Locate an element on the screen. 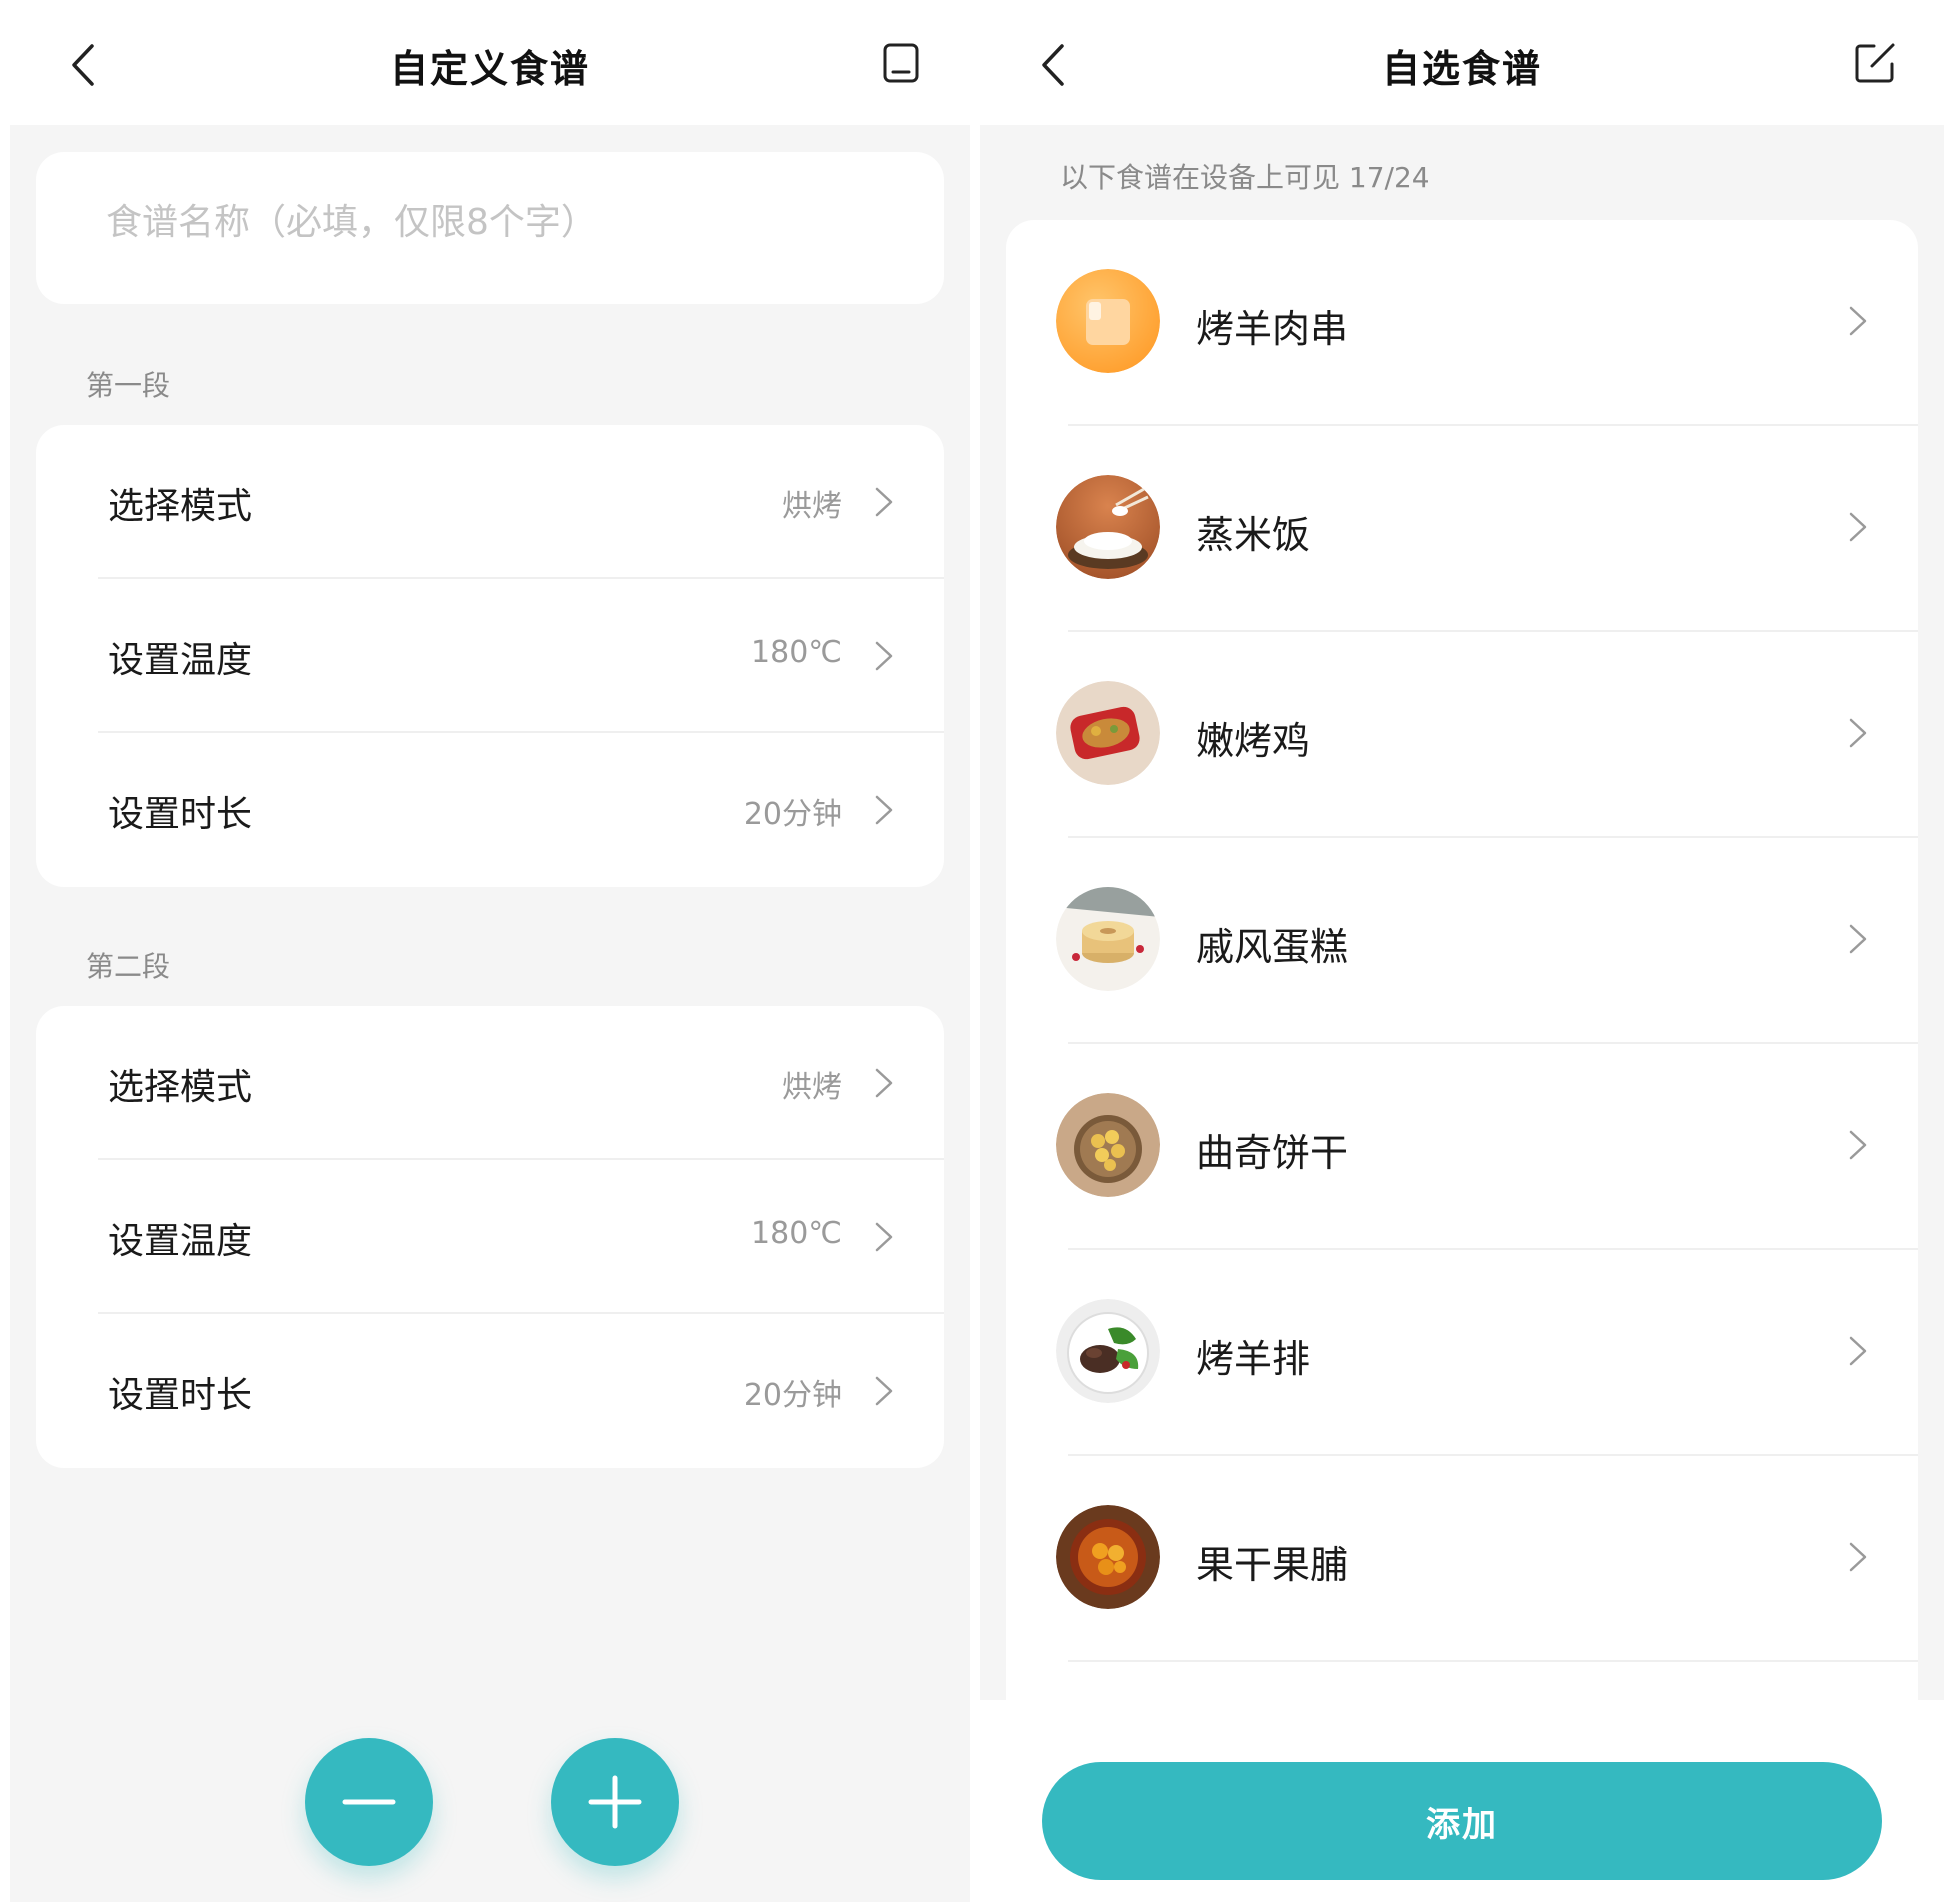 The image size is (1944, 1902). recipe-name: 果干果脯 is located at coordinates (1272, 1565).